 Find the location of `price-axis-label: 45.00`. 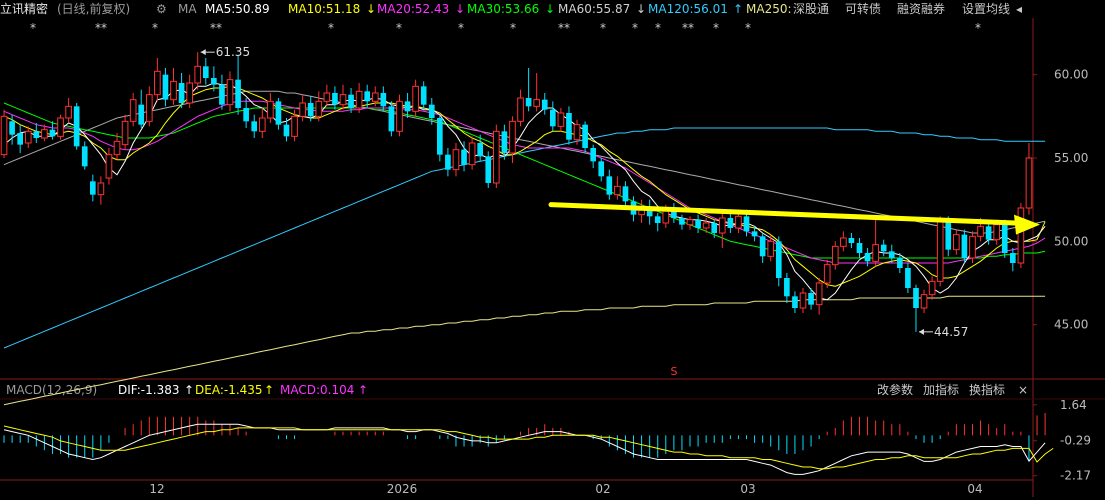

price-axis-label: 45.00 is located at coordinates (1071, 325).